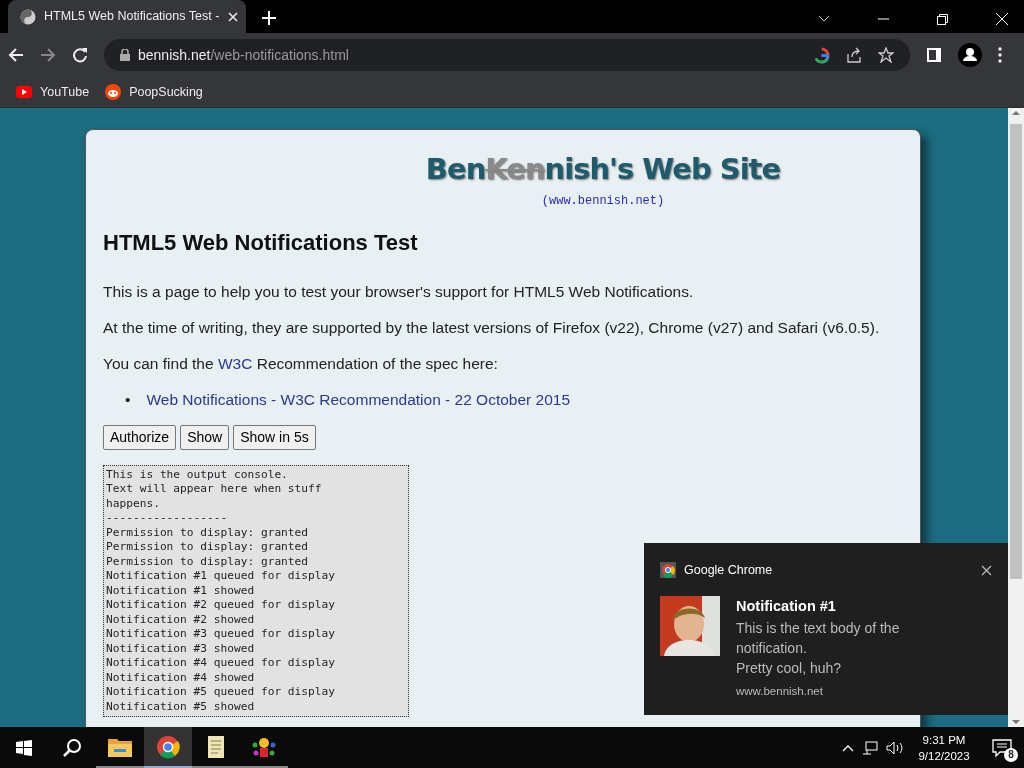 Image resolution: width=1024 pixels, height=768 pixels. What do you see at coordinates (235, 363) in the screenshot?
I see `link: W3C` at bounding box center [235, 363].